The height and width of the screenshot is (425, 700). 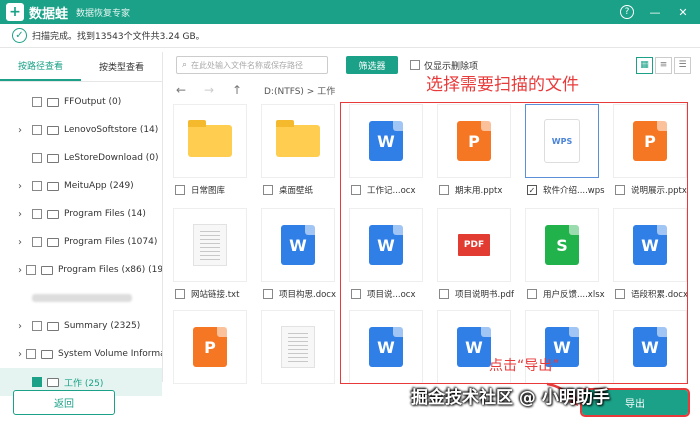 I want to click on back-button: 返回, so click(x=64, y=402).